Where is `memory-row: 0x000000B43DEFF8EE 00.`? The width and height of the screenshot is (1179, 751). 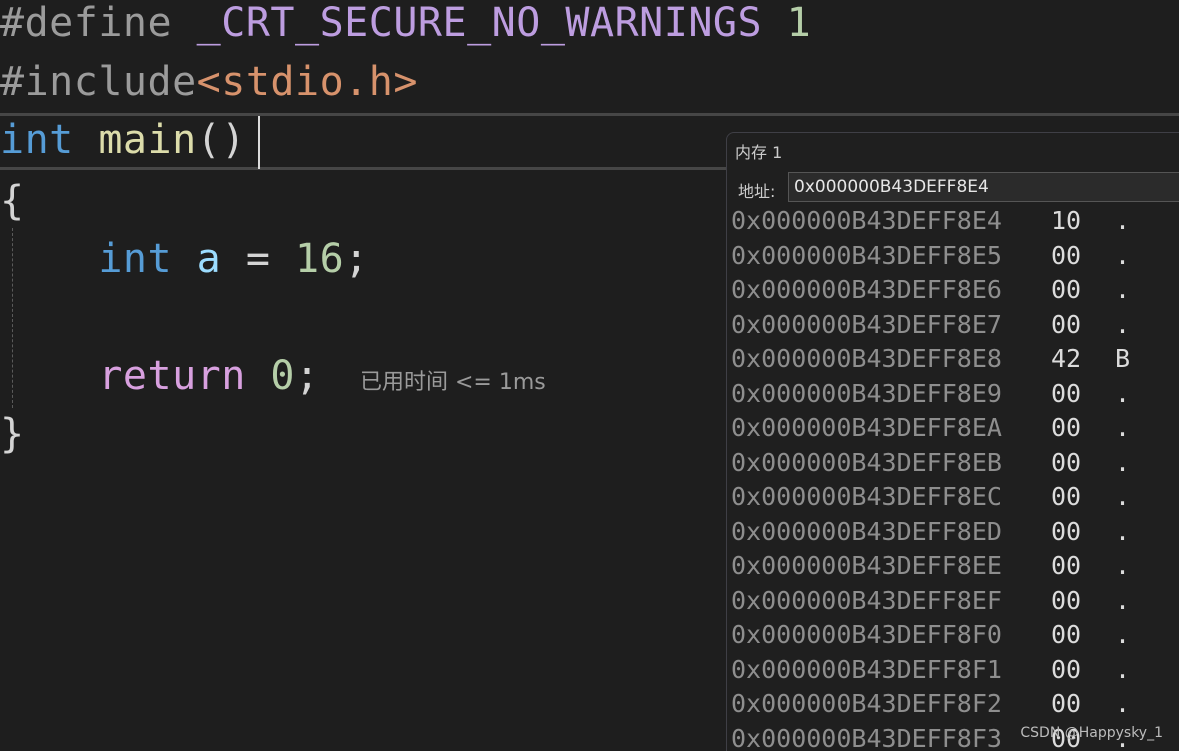
memory-row: 0x000000B43DEFF8EE 00. is located at coordinates (953, 566).